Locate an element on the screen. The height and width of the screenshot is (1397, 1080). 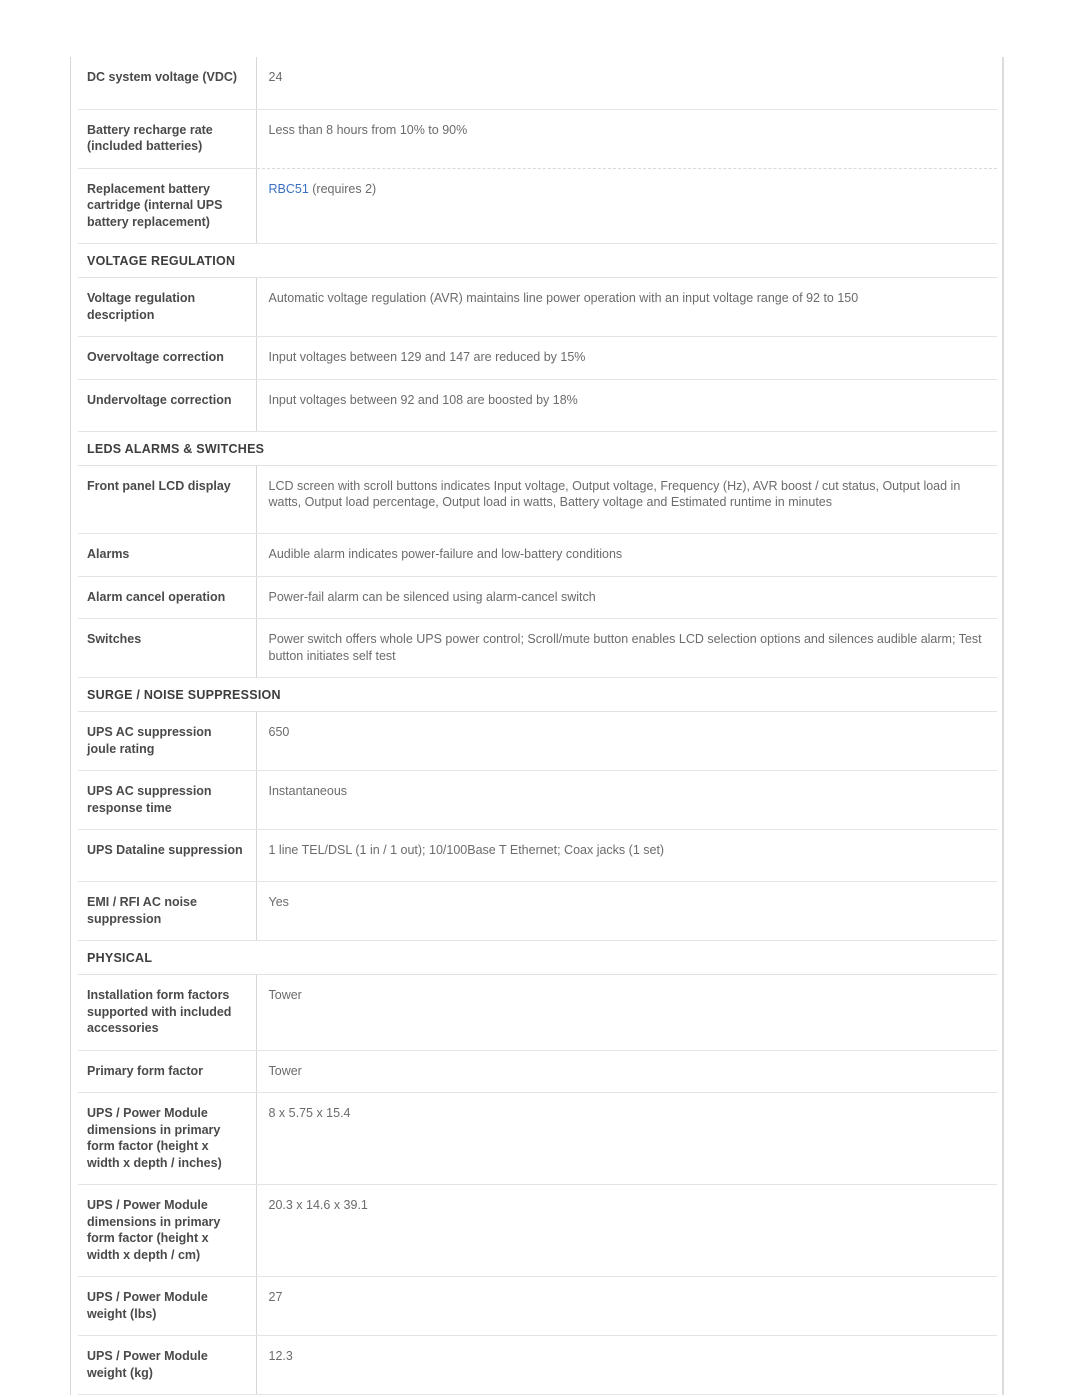
spec-value: RBC51 (requires 2) is located at coordinates (626, 206).